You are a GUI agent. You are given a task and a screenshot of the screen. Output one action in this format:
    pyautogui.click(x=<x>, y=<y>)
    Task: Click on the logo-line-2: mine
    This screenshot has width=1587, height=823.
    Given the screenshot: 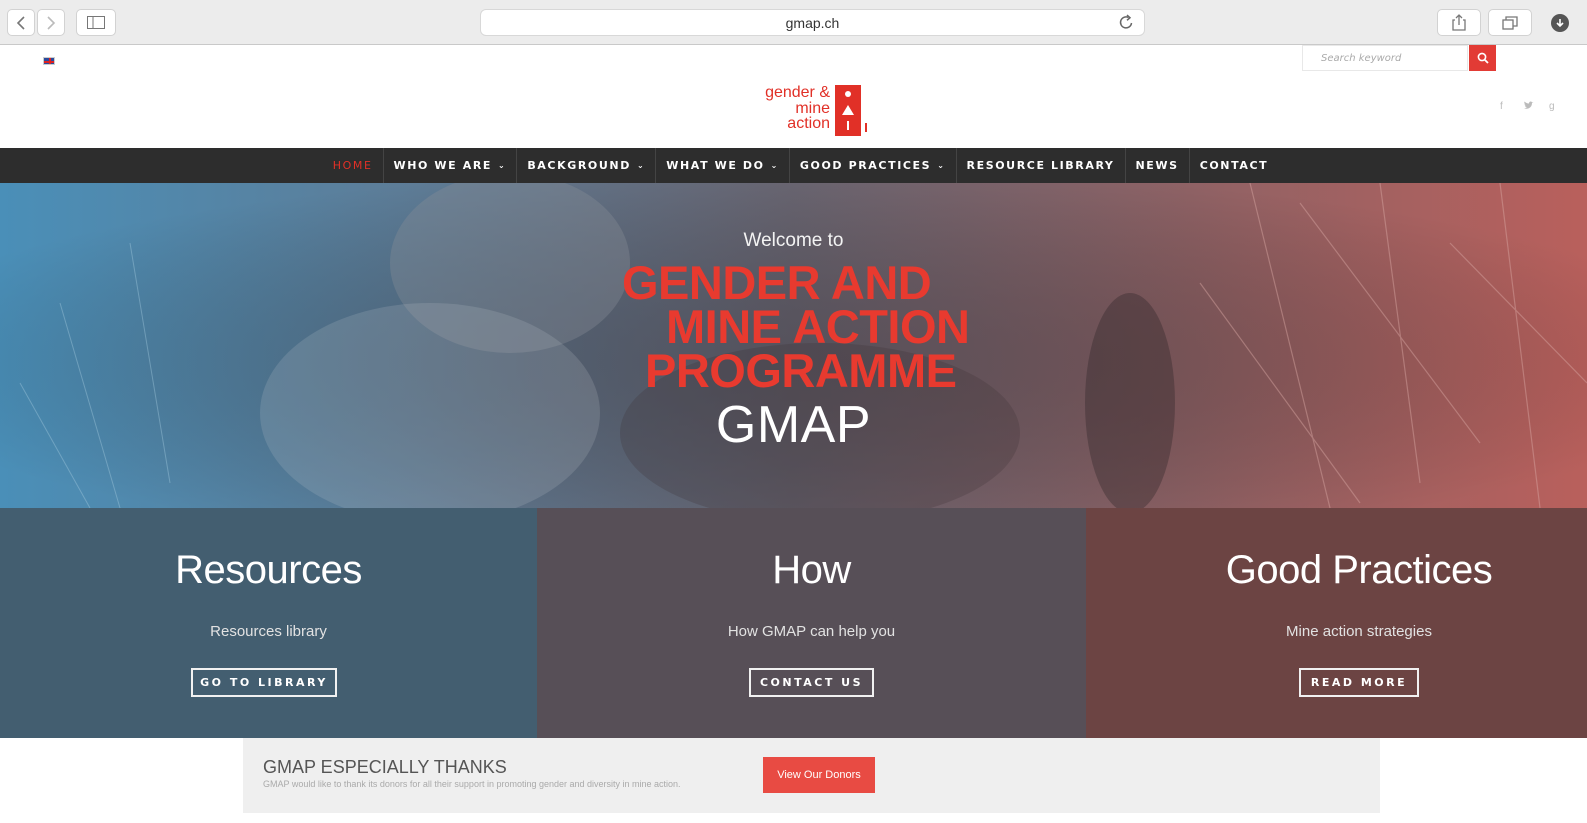 What is the action you would take?
    pyautogui.click(x=812, y=108)
    